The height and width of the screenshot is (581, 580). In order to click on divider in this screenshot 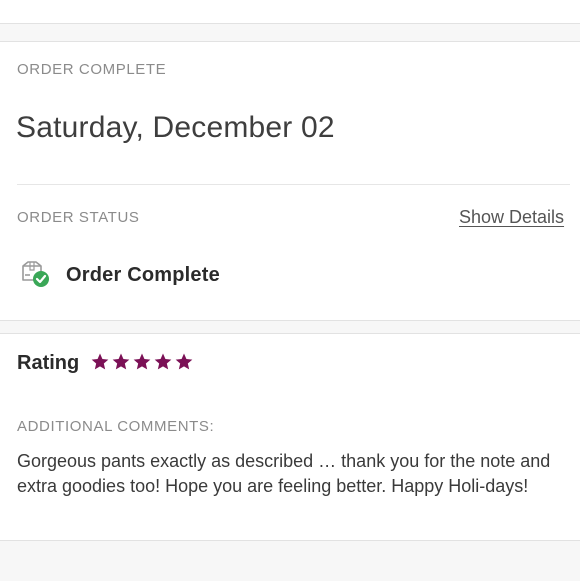, I will do `click(293, 184)`.